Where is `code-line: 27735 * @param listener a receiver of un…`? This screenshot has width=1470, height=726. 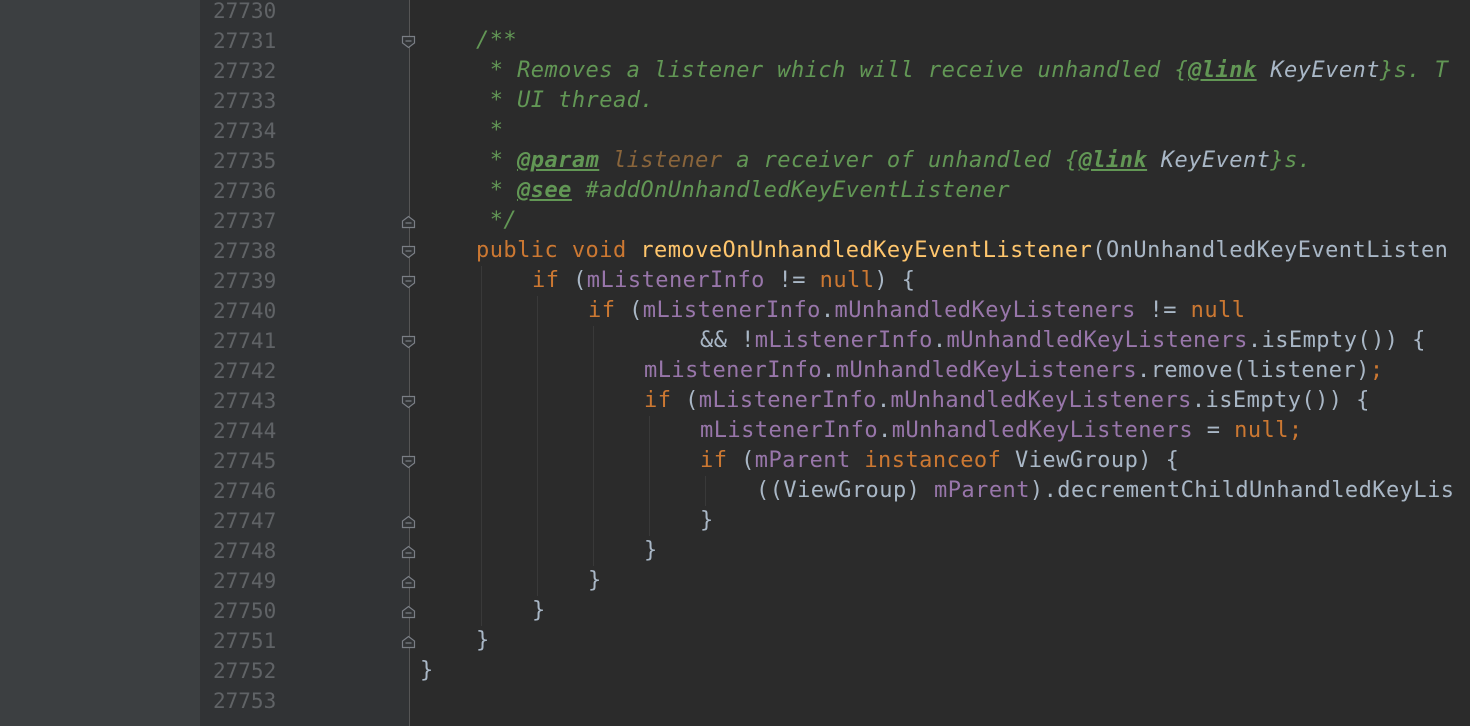
code-line: 27735 * @param listener a receiver of un… is located at coordinates (735, 161).